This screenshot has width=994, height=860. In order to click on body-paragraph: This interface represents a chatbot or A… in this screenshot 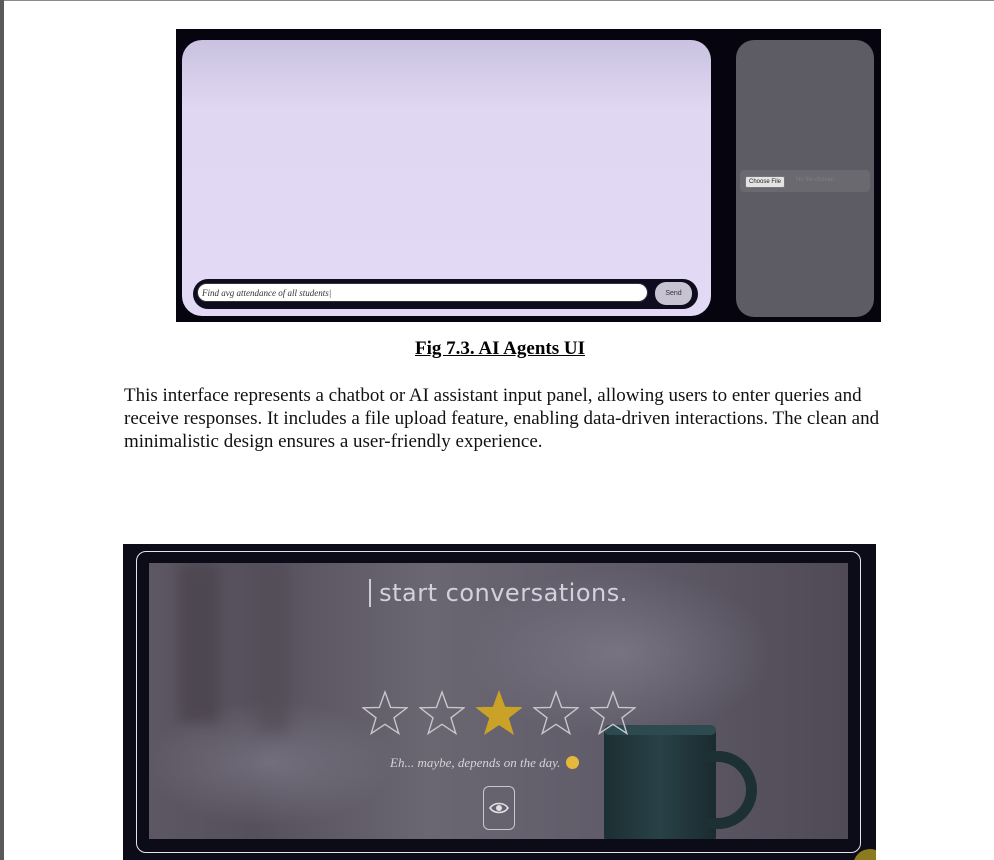, I will do `click(502, 418)`.